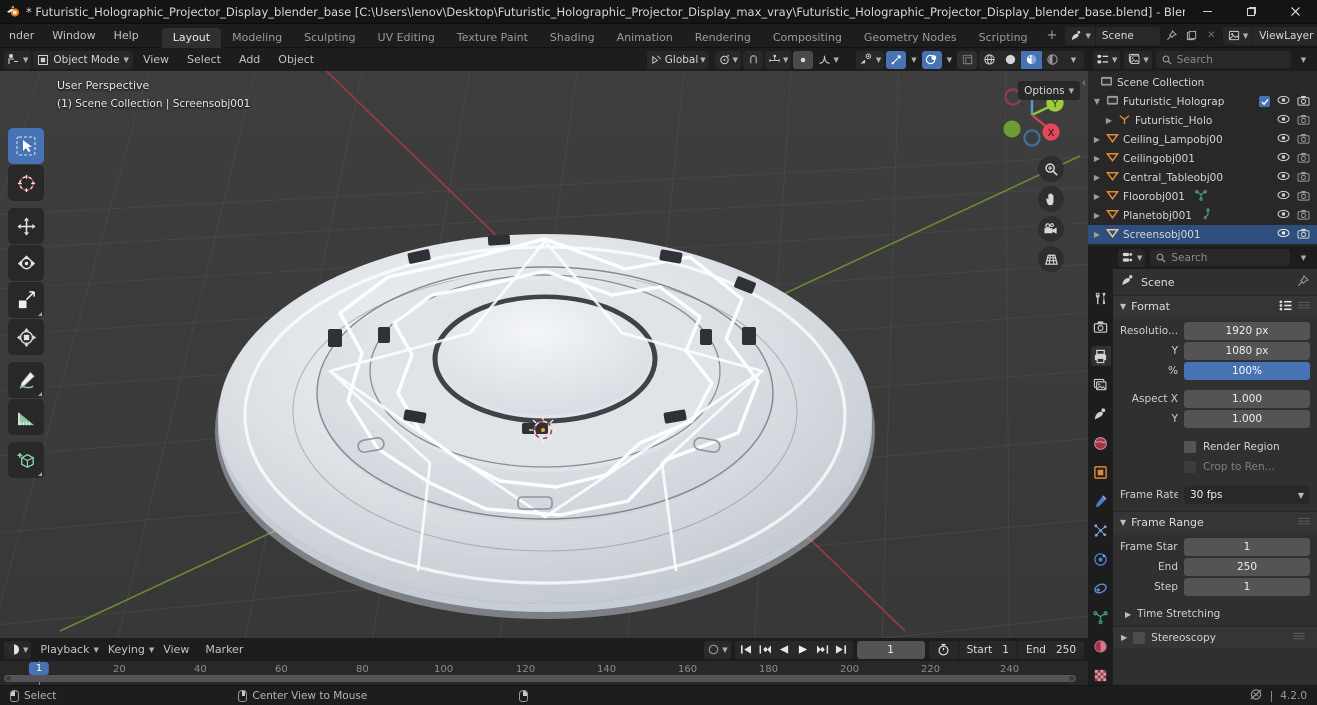 This screenshot has width=1317, height=705. I want to click on object-mode-selector: Object Mode ▼, so click(83, 59).